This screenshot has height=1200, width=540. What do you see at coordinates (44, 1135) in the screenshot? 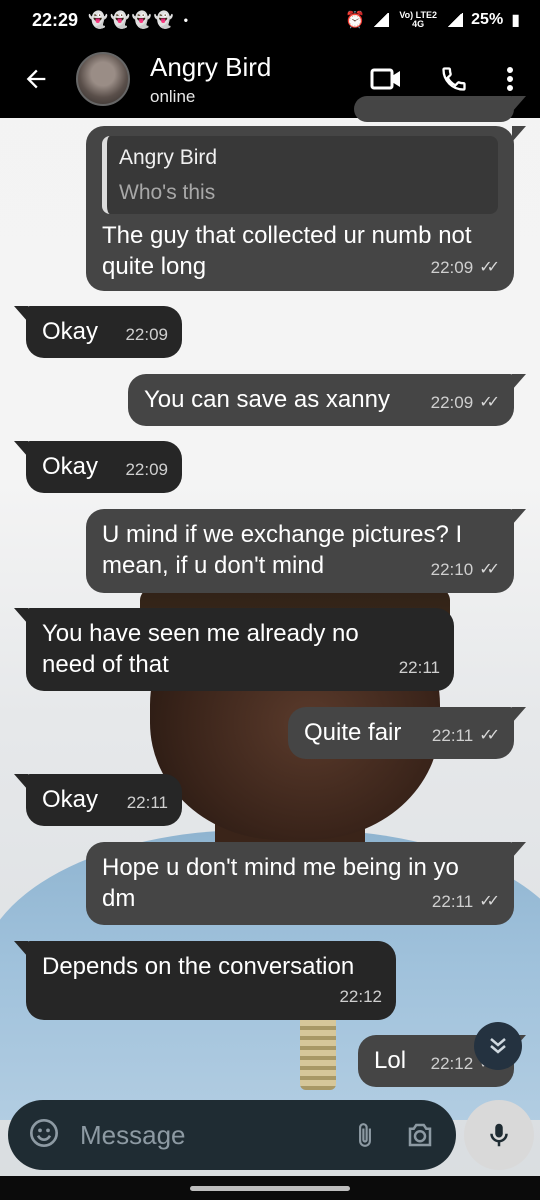
I see `emoji-icon` at bounding box center [44, 1135].